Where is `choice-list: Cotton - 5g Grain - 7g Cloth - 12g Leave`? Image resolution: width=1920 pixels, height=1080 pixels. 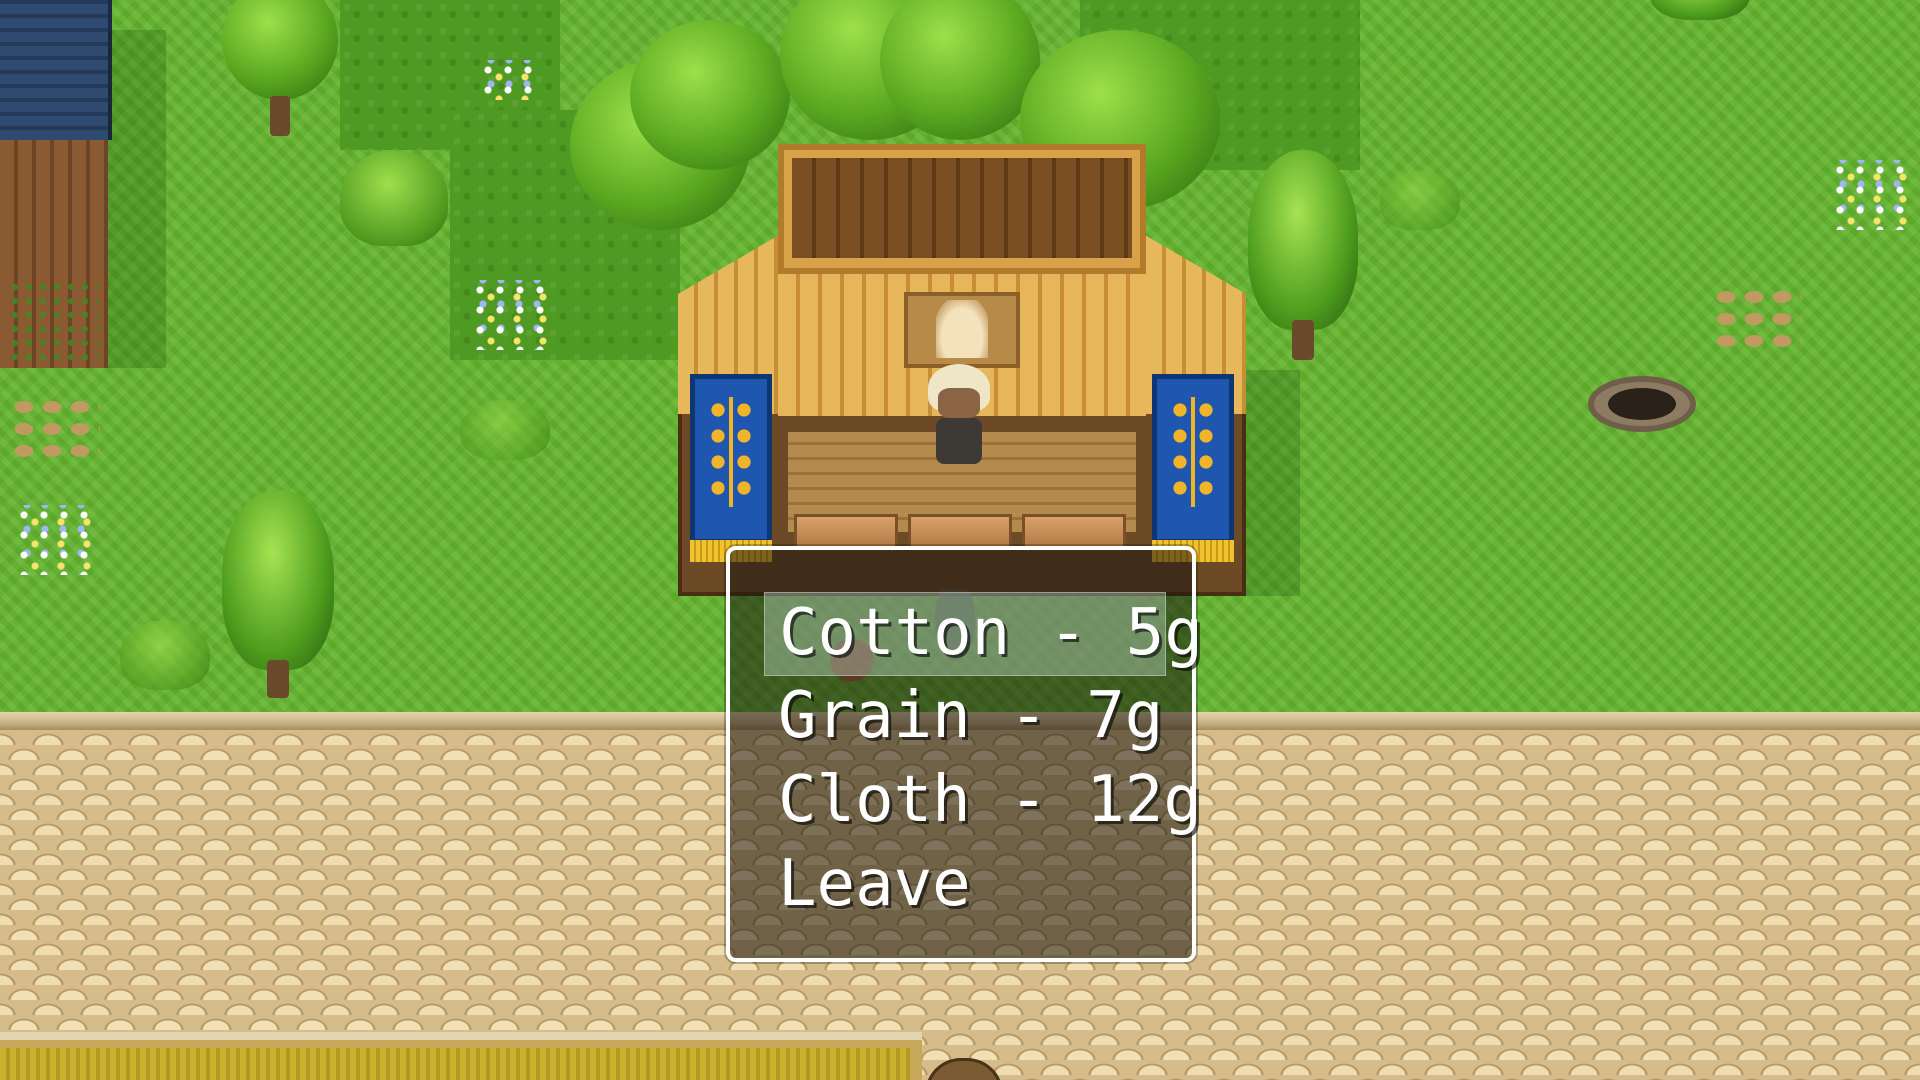
choice-list: Cotton - 5g Grain - 7g Cloth - 12g Leave is located at coordinates (983, 760).